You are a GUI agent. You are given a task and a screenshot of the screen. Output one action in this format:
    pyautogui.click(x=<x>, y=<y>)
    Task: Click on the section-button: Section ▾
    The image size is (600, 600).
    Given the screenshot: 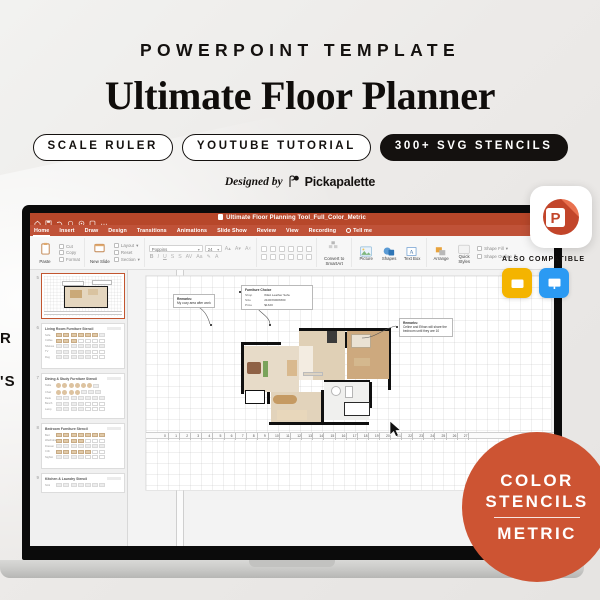 What is the action you would take?
    pyautogui.click(x=126, y=260)
    